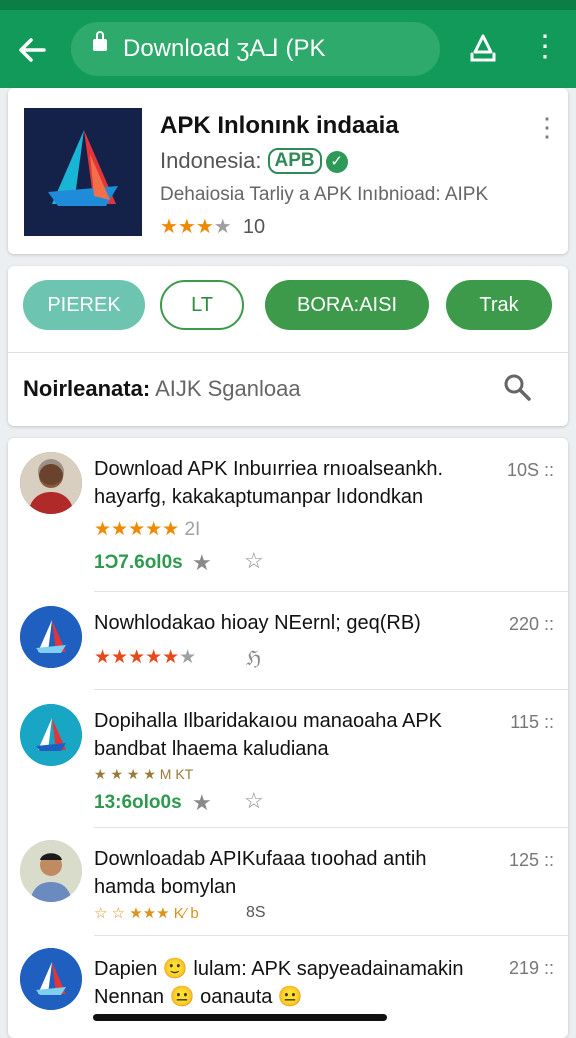 This screenshot has height=1038, width=576. Describe the element at coordinates (530, 470) in the screenshot. I see `item-meta: 10S ::` at that location.